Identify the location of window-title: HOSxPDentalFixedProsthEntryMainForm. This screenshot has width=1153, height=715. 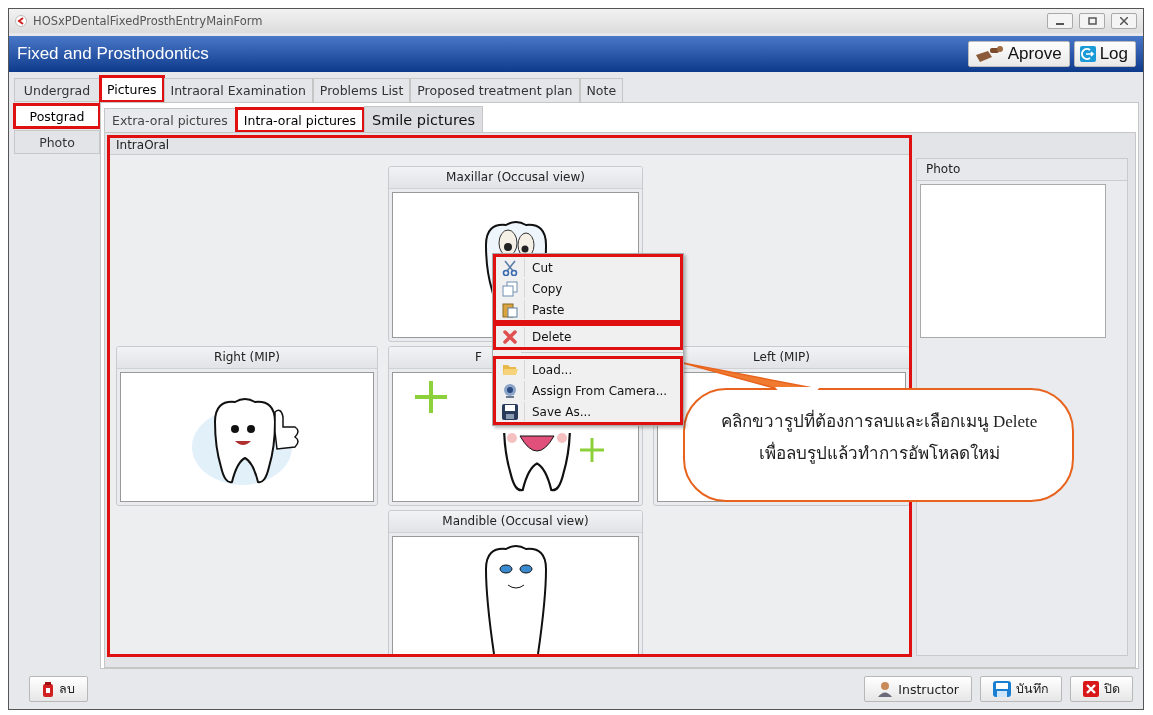
(148, 21).